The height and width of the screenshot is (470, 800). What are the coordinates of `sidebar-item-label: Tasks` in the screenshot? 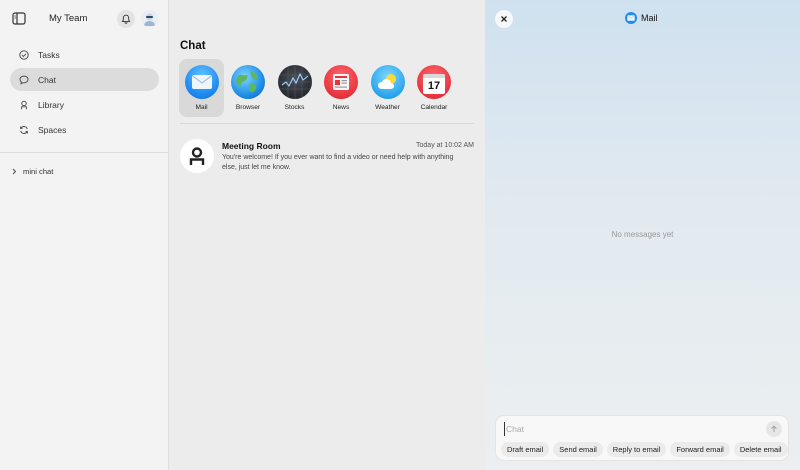 It's located at (49, 54).